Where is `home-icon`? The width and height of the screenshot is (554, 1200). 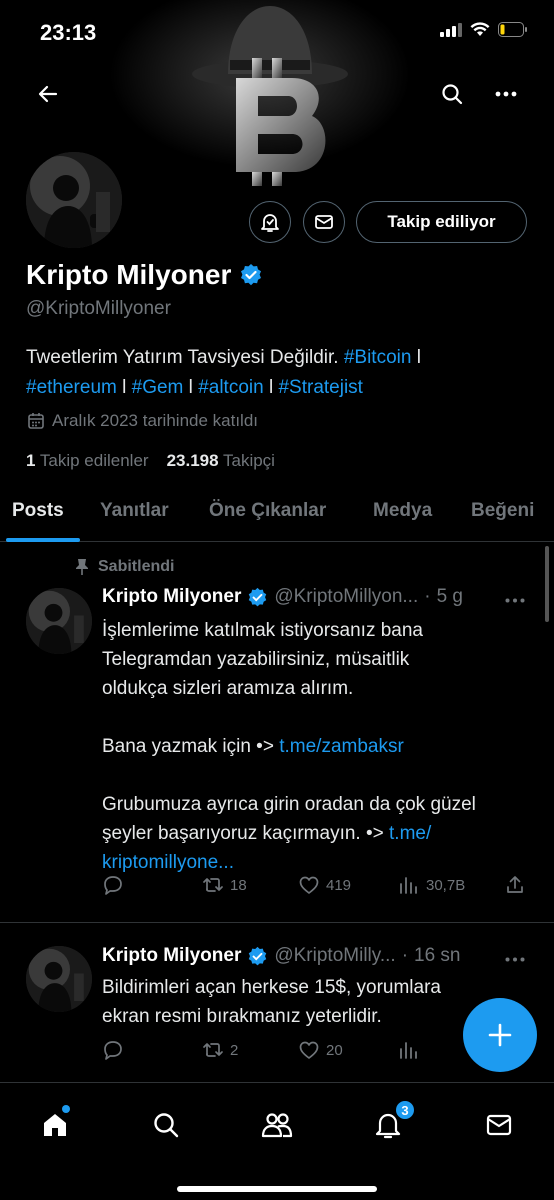
home-icon is located at coordinates (55, 1125).